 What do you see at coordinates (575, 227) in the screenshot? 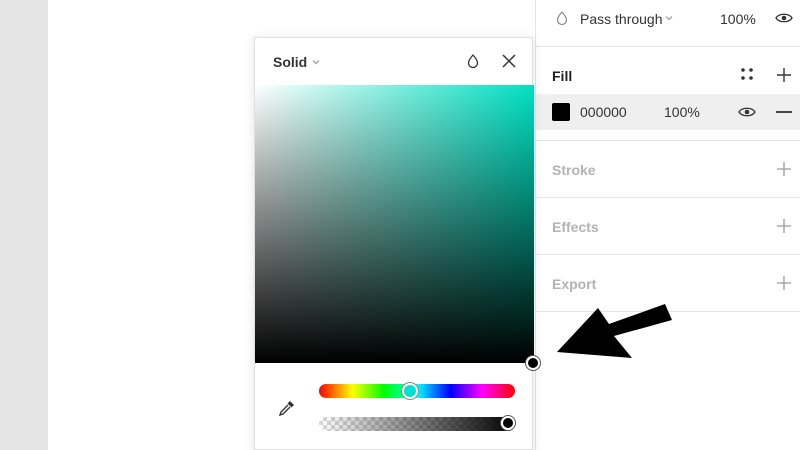
I see `effects-section-title: Effects` at bounding box center [575, 227].